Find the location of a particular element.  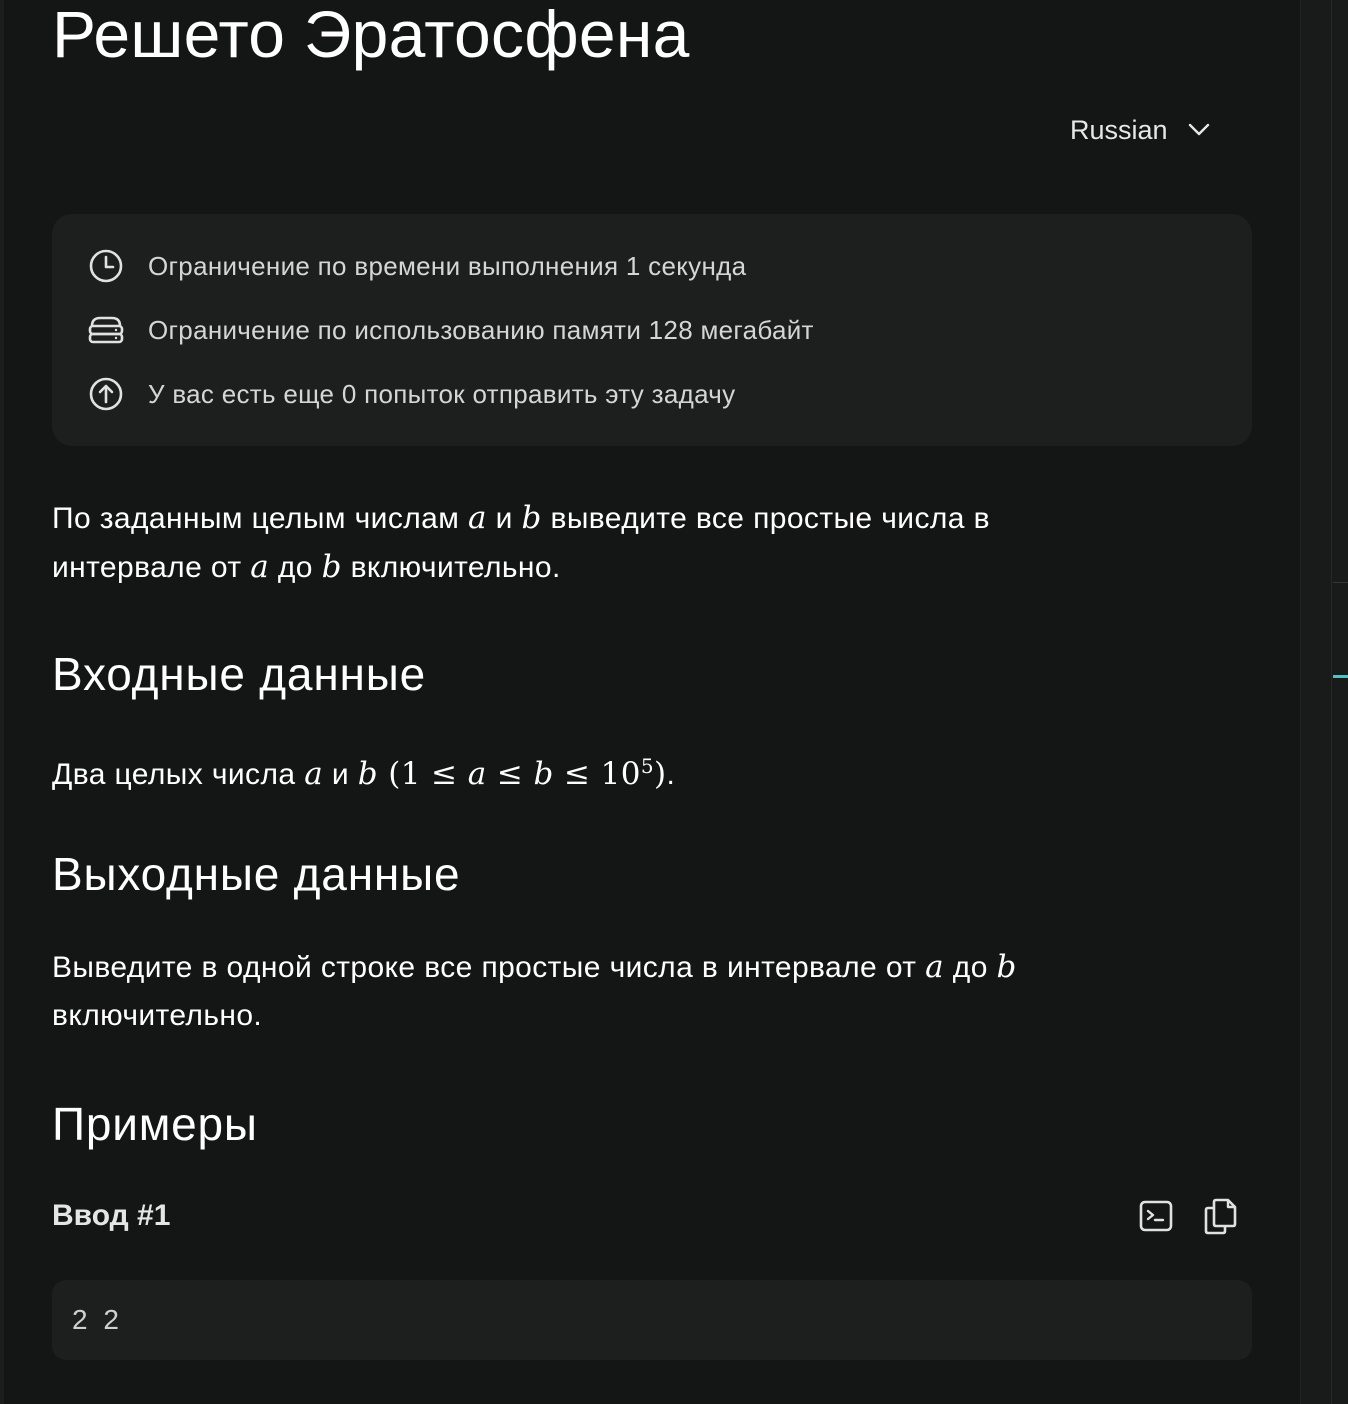

statement-text: и is located at coordinates (504, 518).